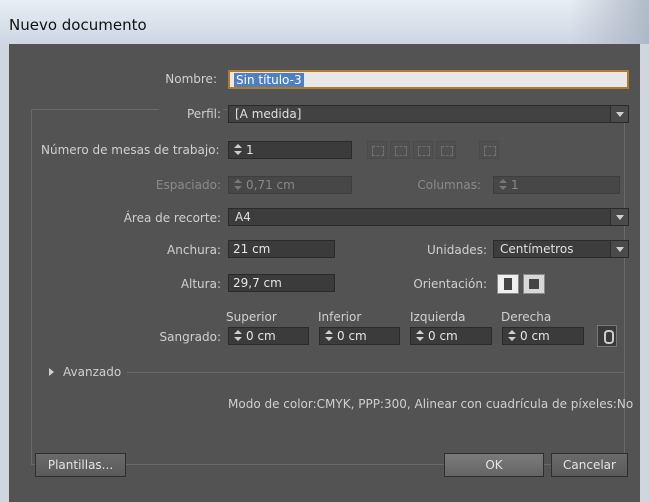 The height and width of the screenshot is (502, 649). Describe the element at coordinates (243, 217) in the screenshot. I see `crop-value: A4` at that location.